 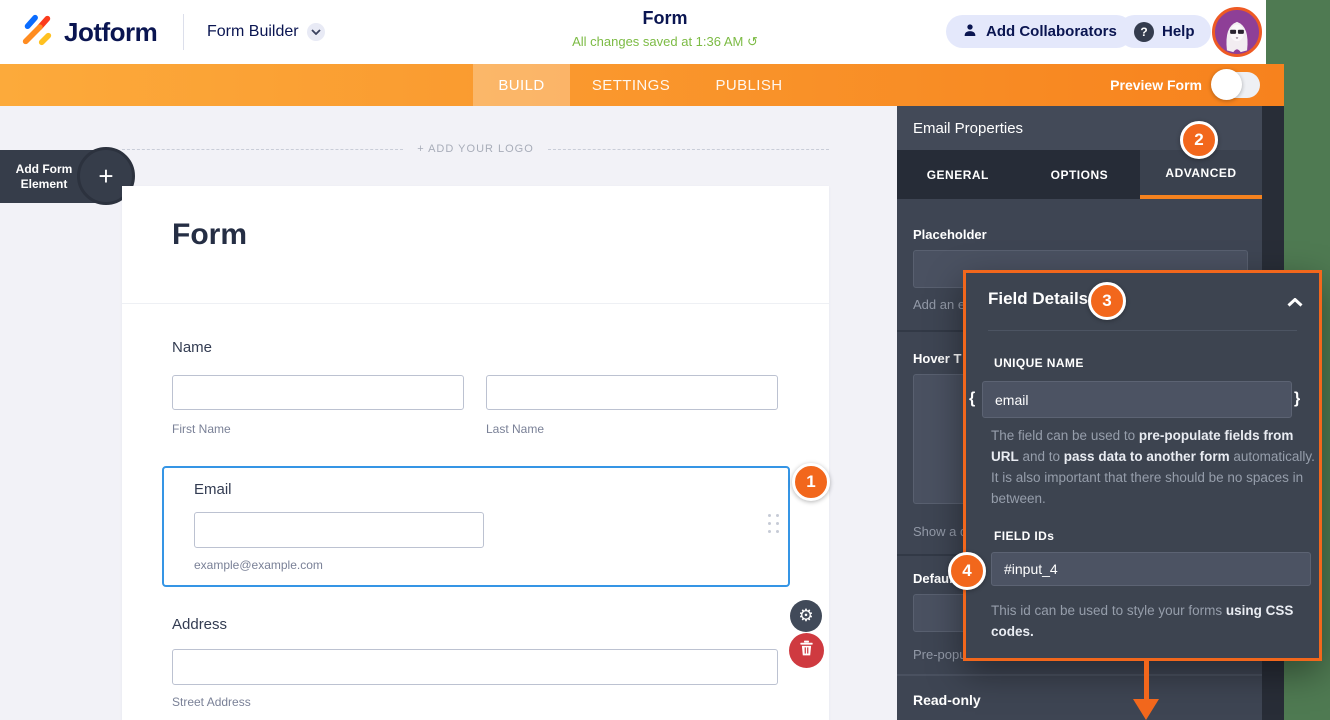 What do you see at coordinates (1039, 363) in the screenshot?
I see `unique-name-label: UNIQUE NAME` at bounding box center [1039, 363].